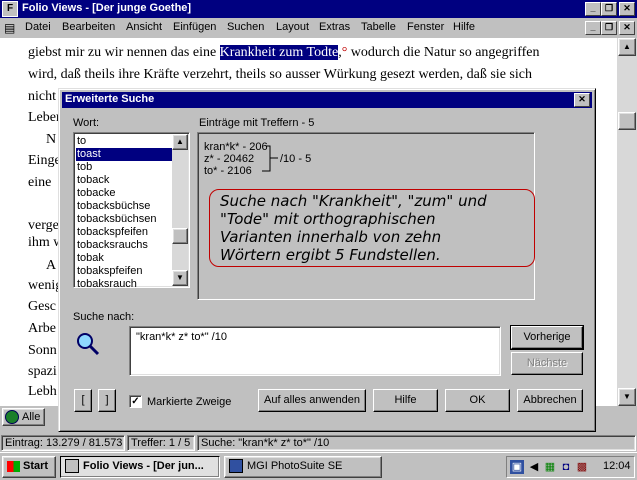  I want to click on start-label: Start, so click(36, 466).